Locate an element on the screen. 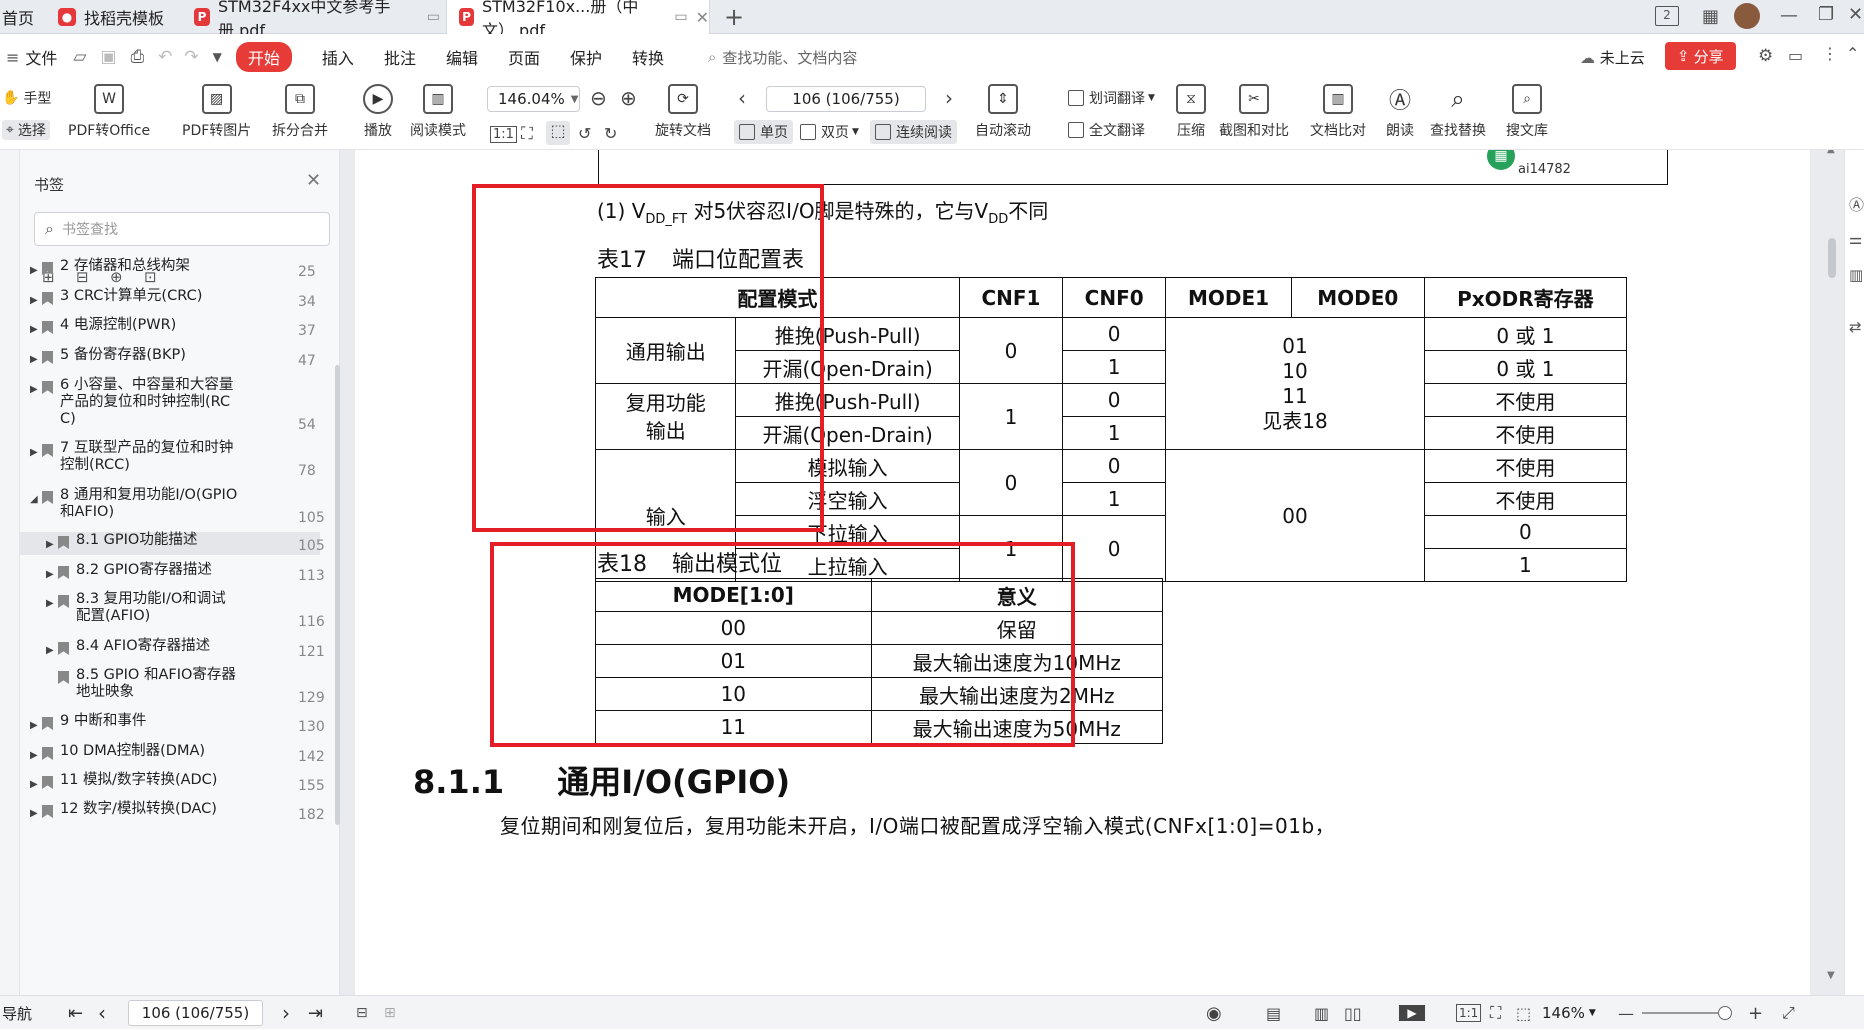 The width and height of the screenshot is (1864, 1030). page-number-input: 106 (106/755) is located at coordinates (846, 99).